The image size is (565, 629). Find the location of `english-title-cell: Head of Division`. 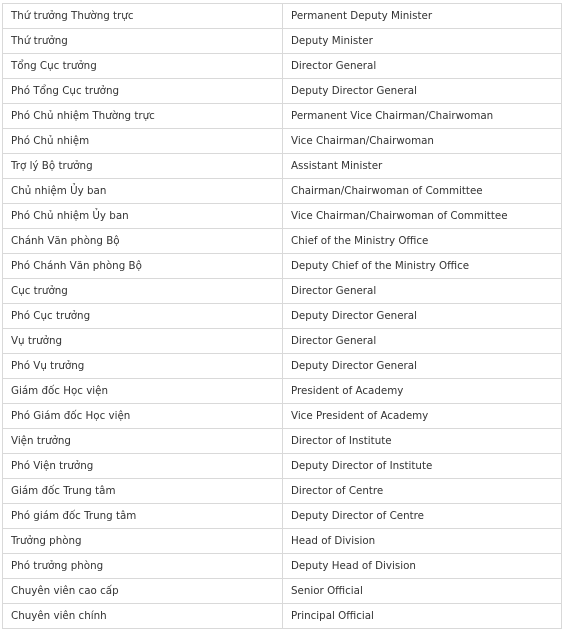

english-title-cell: Head of Division is located at coordinates (422, 541).